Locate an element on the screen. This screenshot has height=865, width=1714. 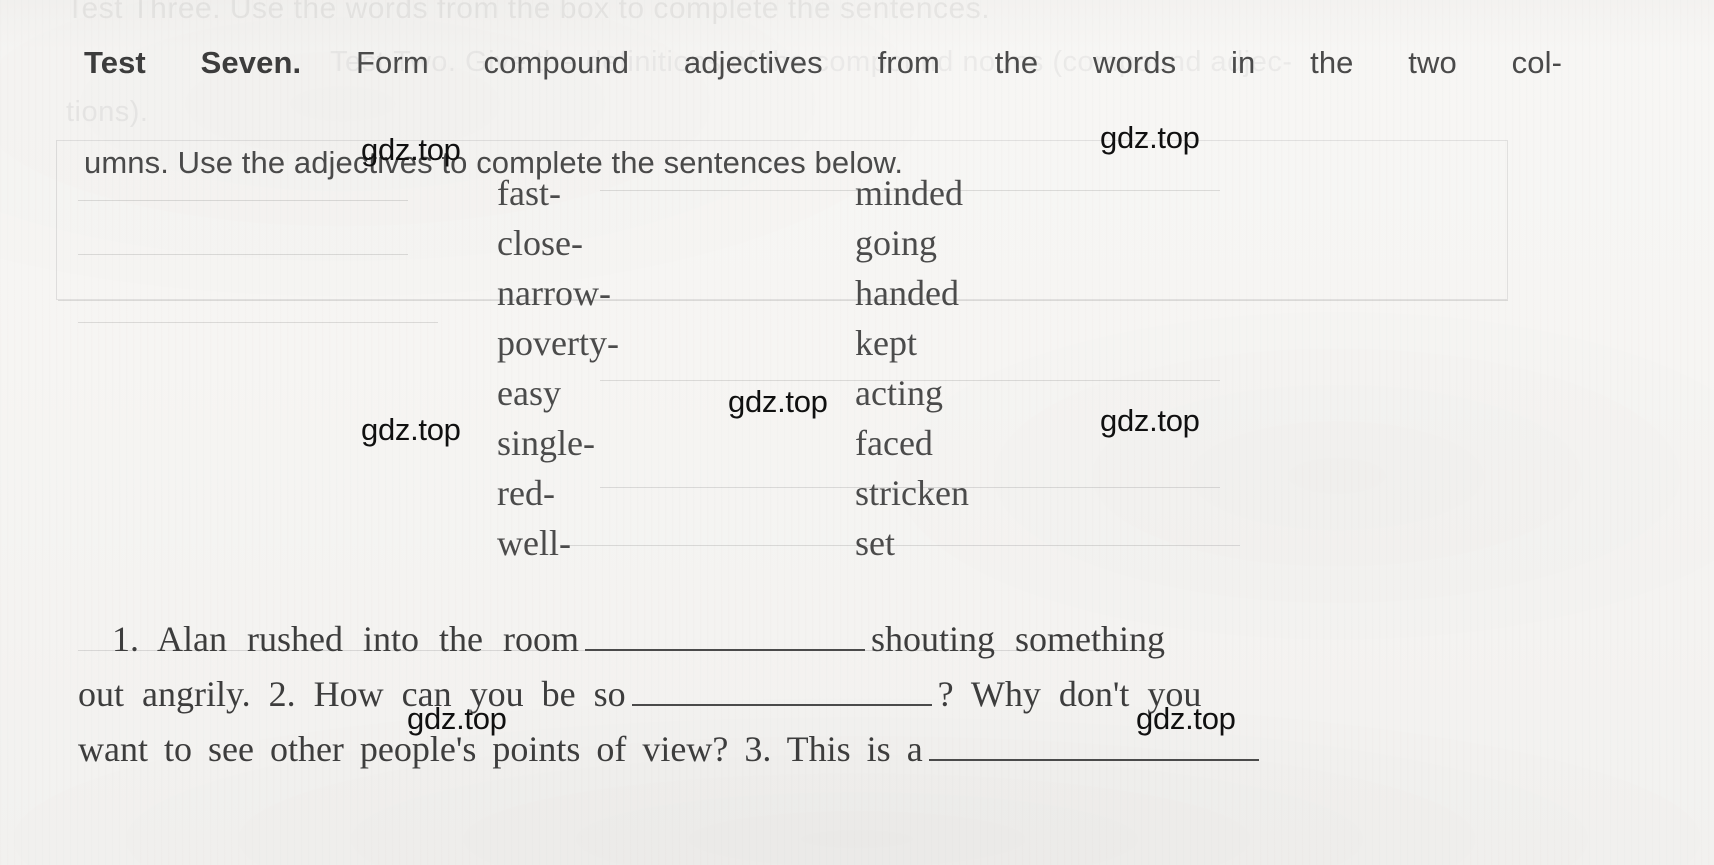
word-pair-row: narrow- handed is located at coordinates (857, 293).